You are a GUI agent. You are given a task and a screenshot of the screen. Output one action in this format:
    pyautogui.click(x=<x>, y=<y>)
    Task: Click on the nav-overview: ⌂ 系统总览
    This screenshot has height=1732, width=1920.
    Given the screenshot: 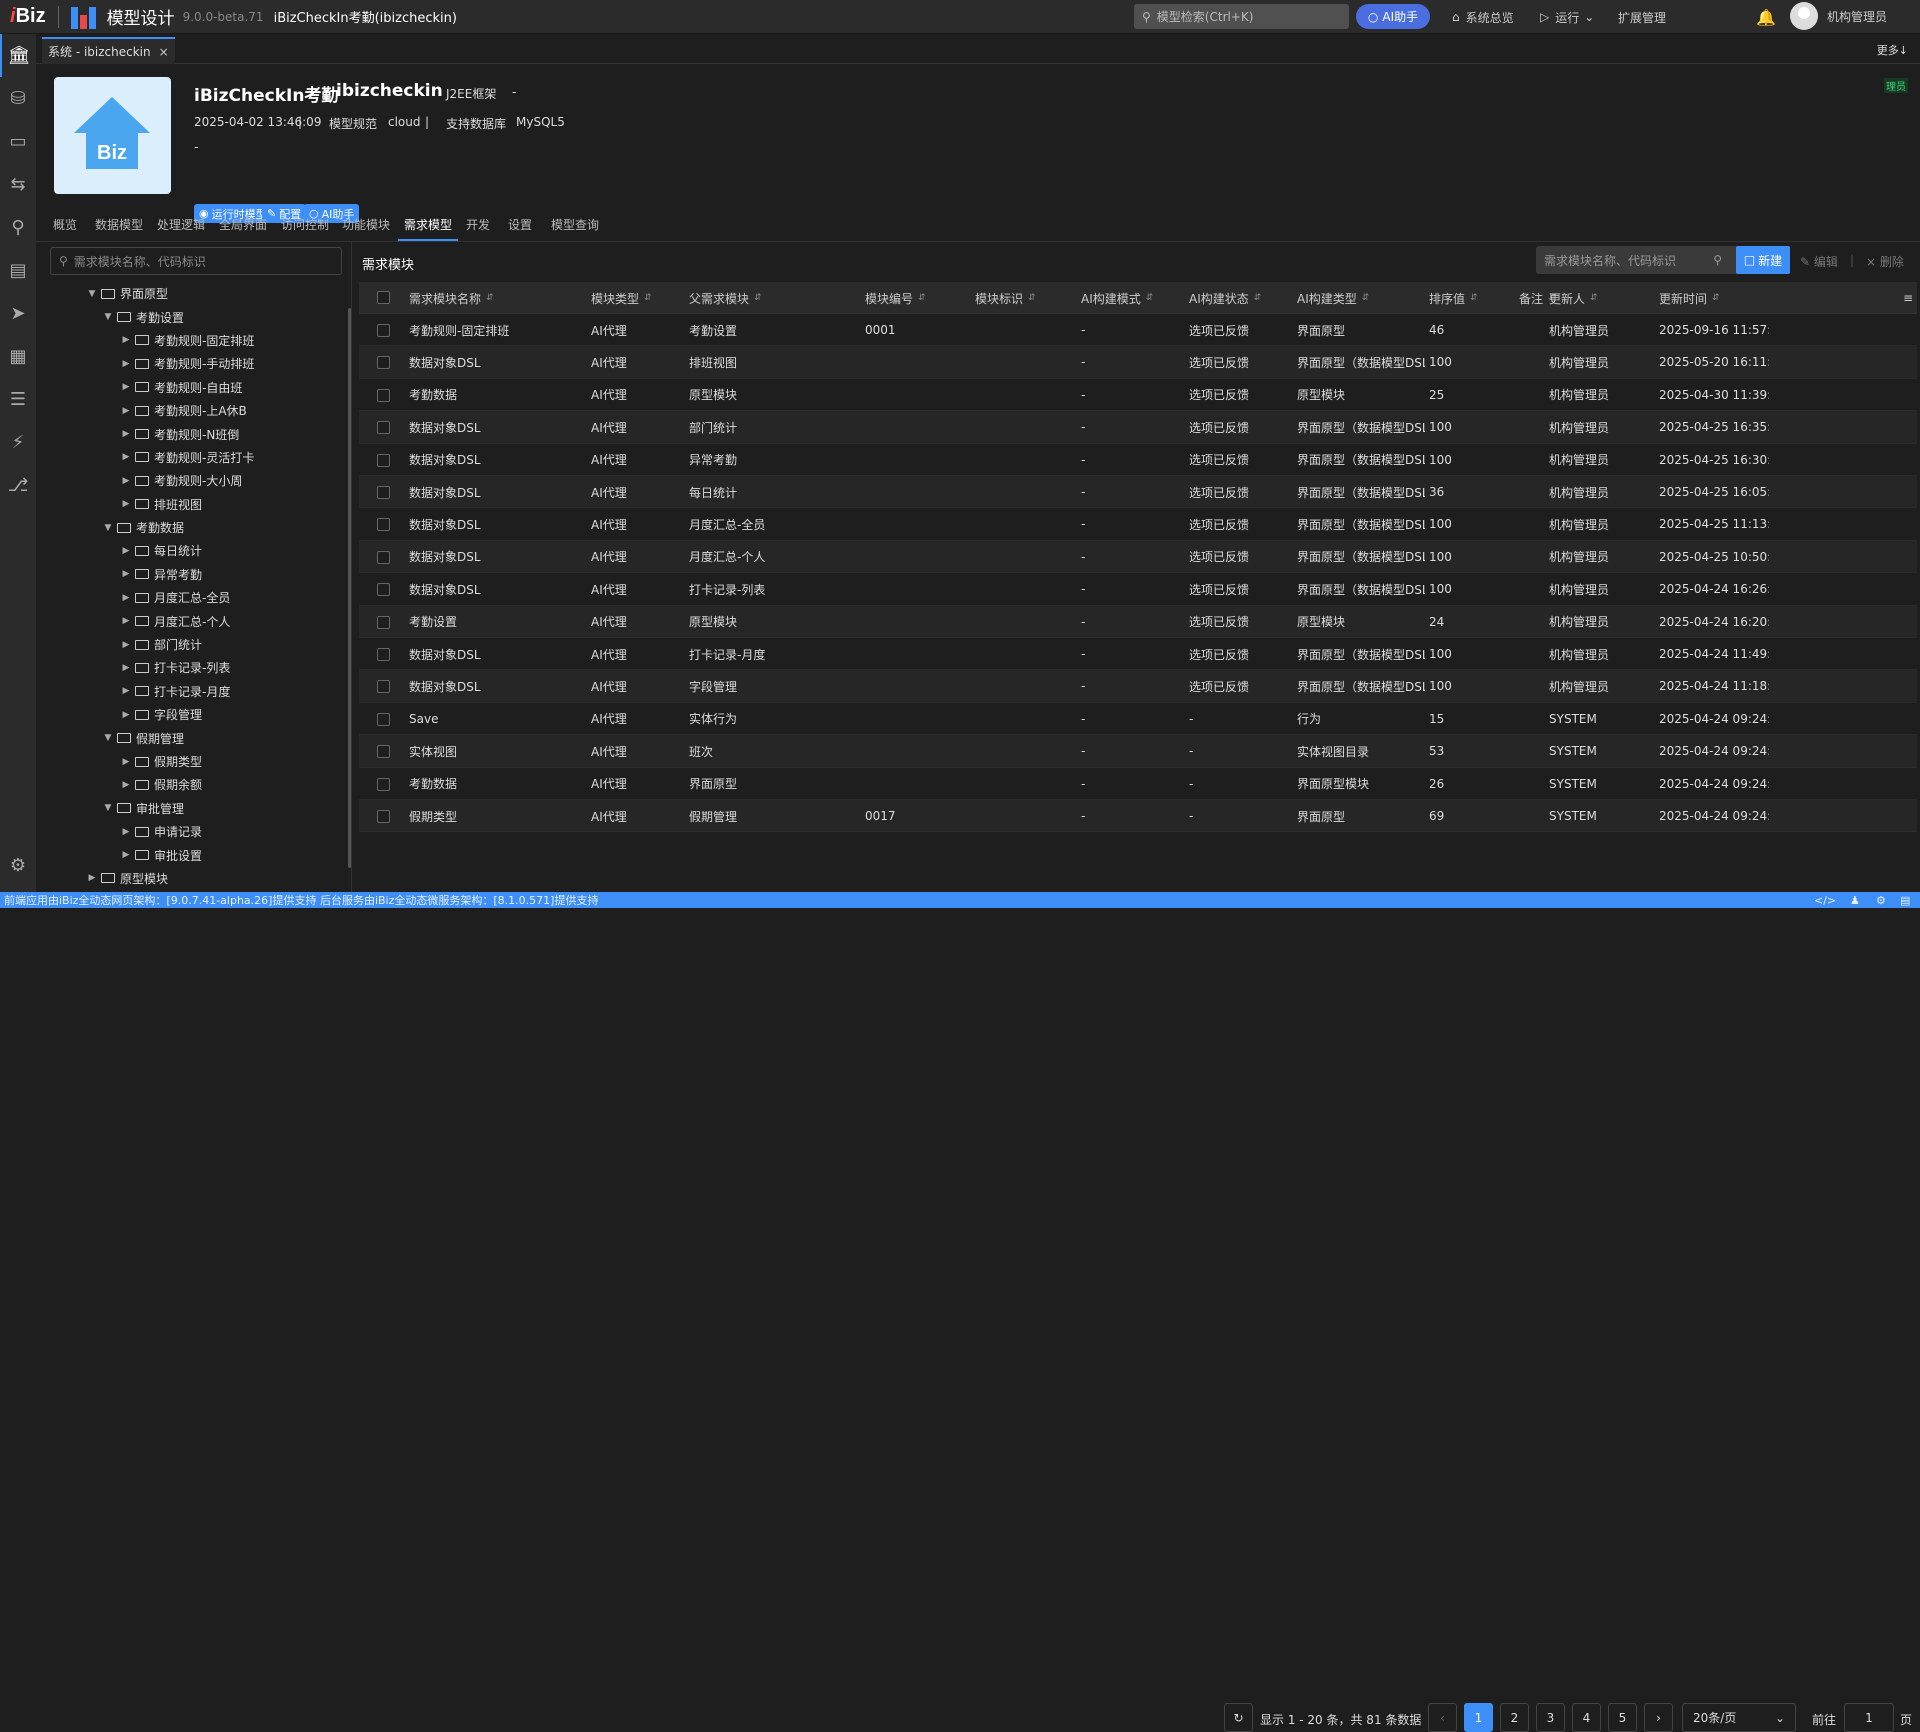 What is the action you would take?
    pyautogui.click(x=1483, y=17)
    